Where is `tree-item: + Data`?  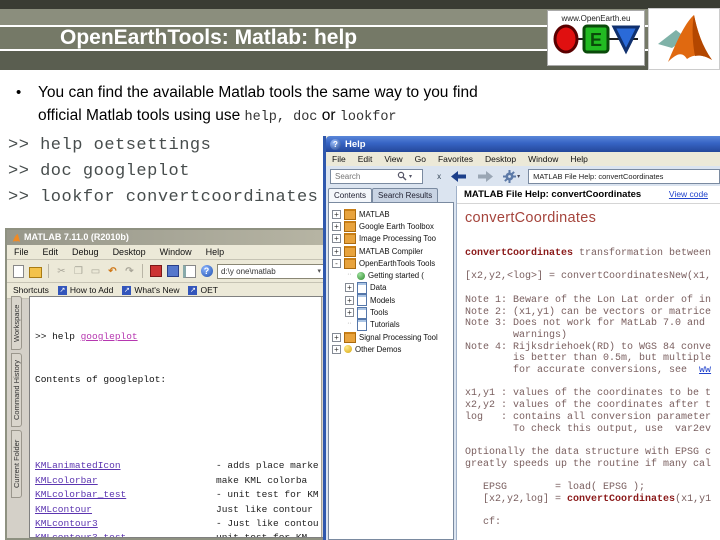 tree-item: + Data is located at coordinates (391, 287).